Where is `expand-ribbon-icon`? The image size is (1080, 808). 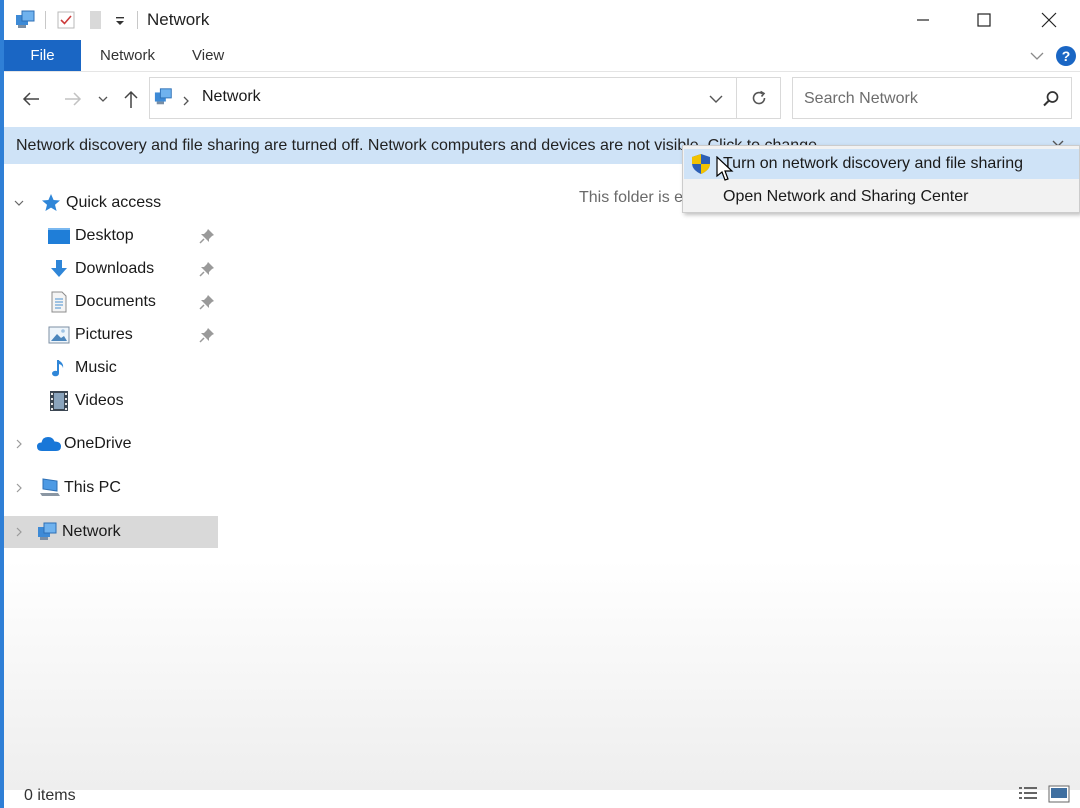
expand-ribbon-icon is located at coordinates (1037, 56).